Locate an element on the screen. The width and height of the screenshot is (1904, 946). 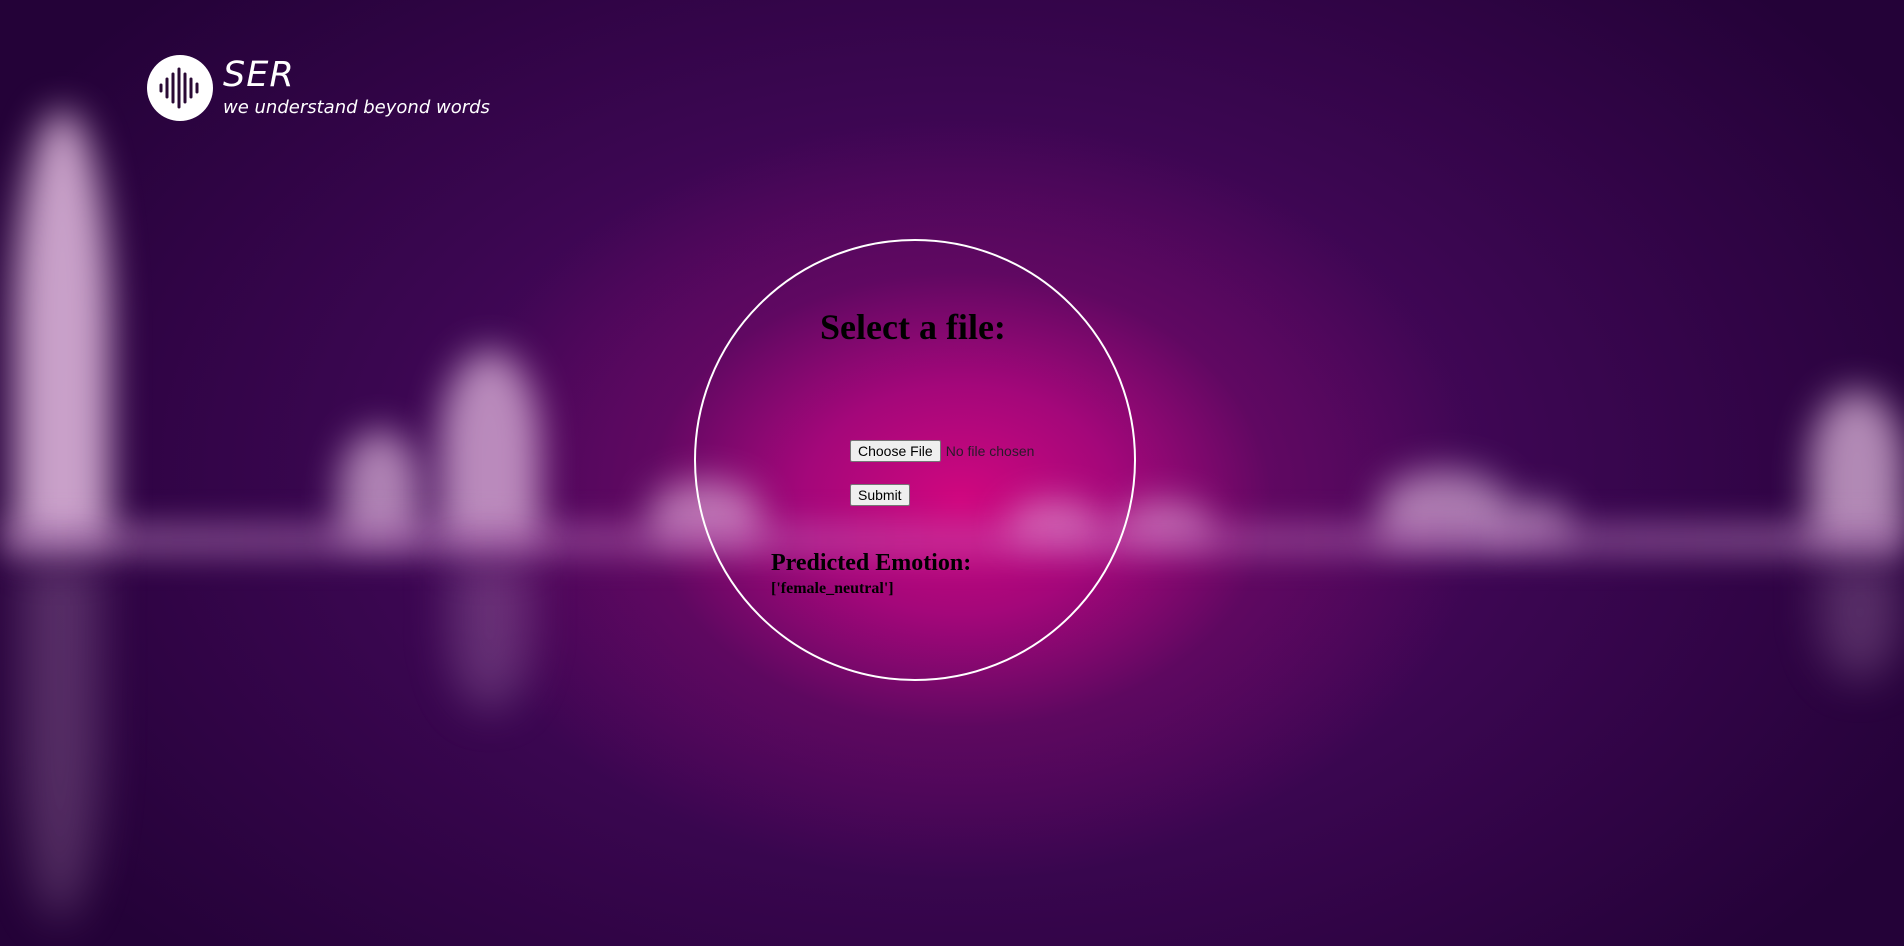
file-status-text: No file chosen is located at coordinates (990, 451).